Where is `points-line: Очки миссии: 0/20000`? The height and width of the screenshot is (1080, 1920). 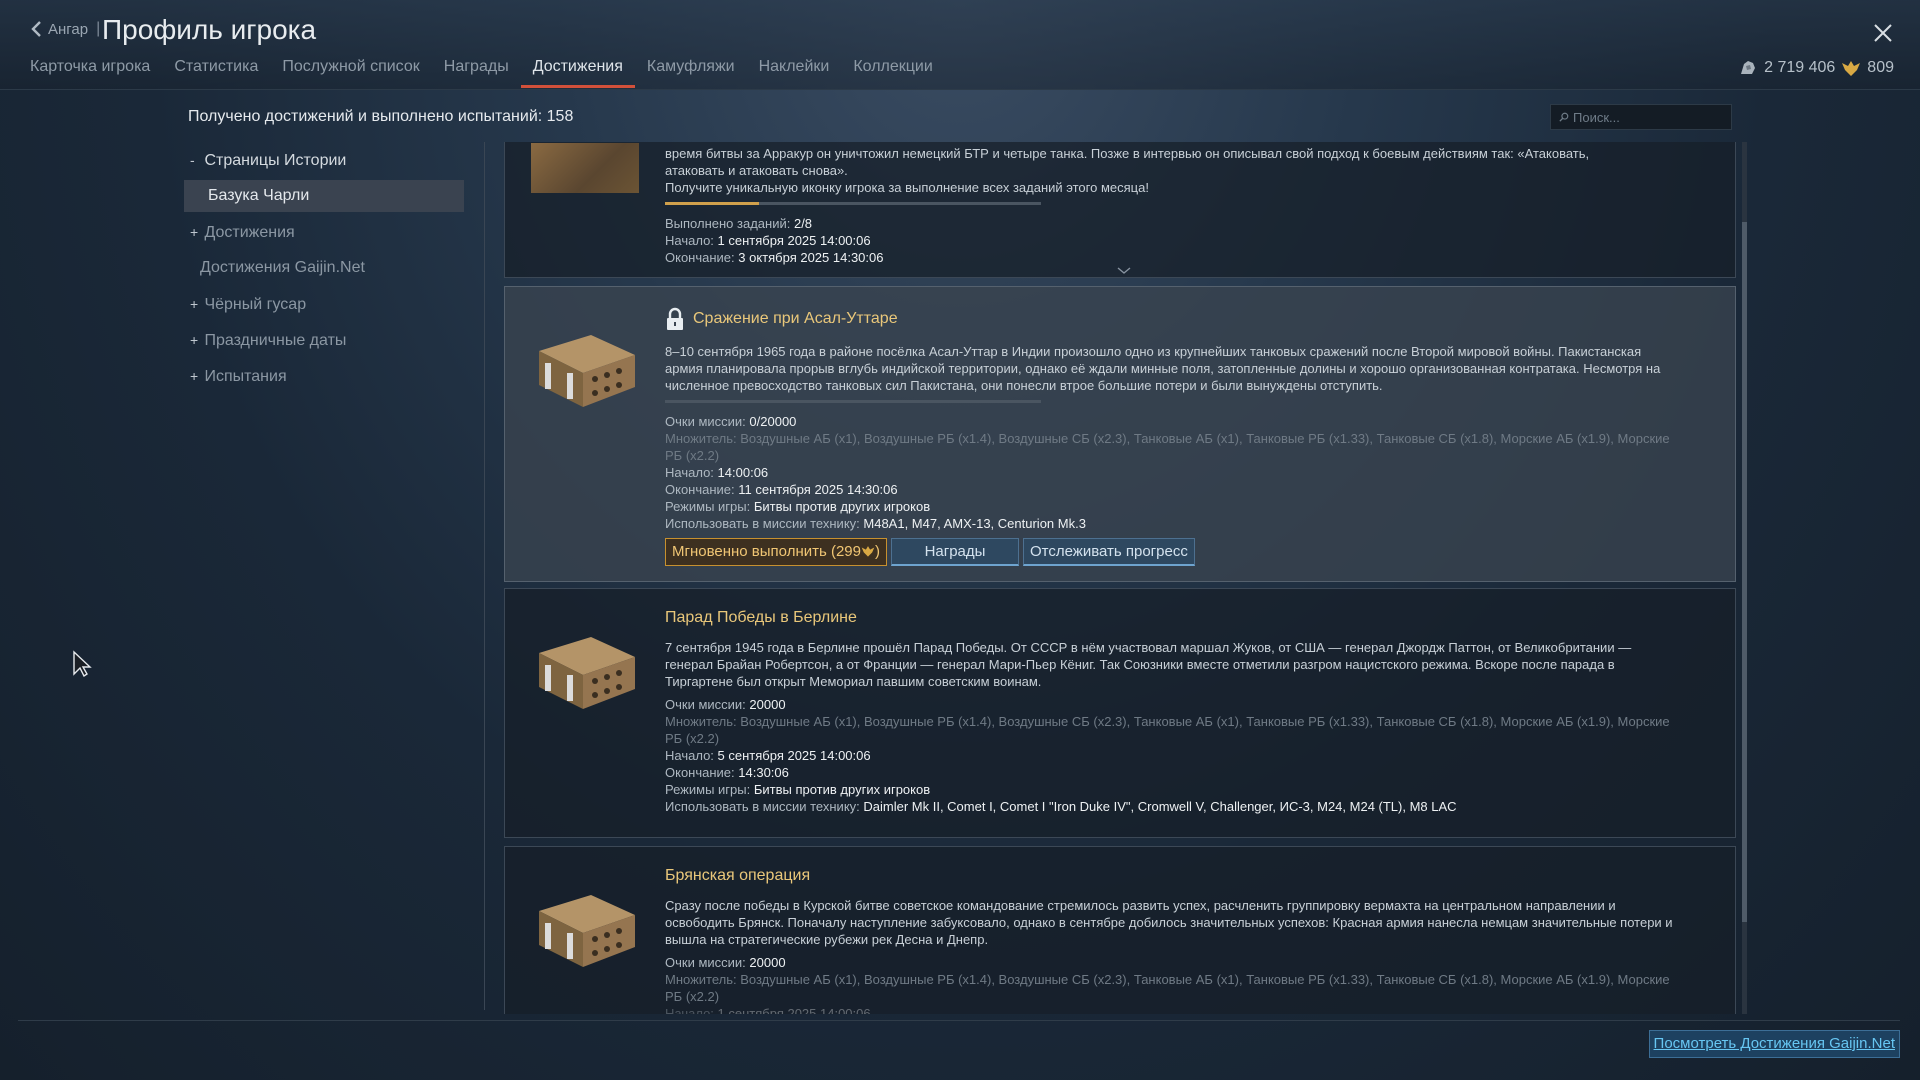
points-line: Очки миссии: 0/20000 is located at coordinates (1170, 421).